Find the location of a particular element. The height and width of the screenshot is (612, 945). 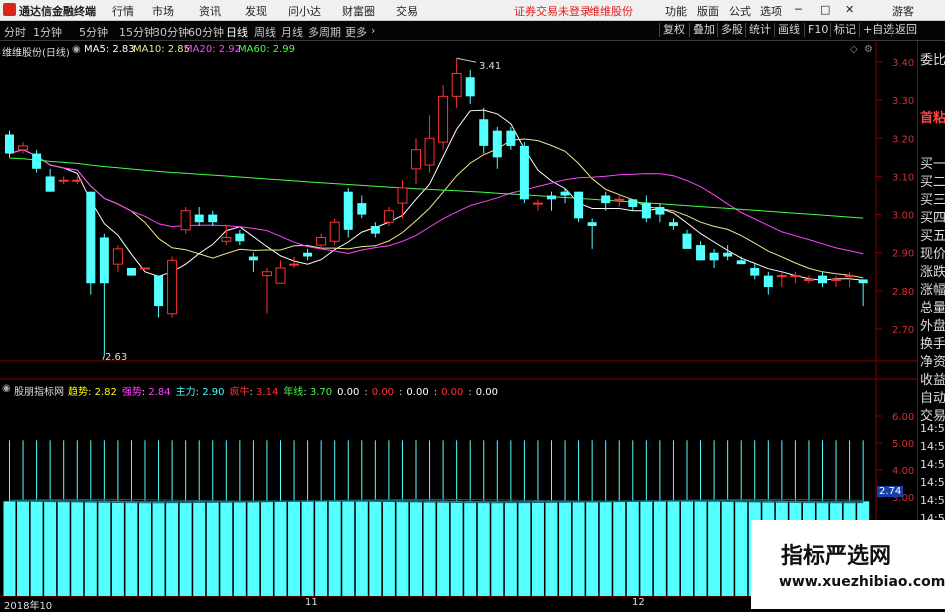

period-15min: 15分钟 is located at coordinates (137, 32).